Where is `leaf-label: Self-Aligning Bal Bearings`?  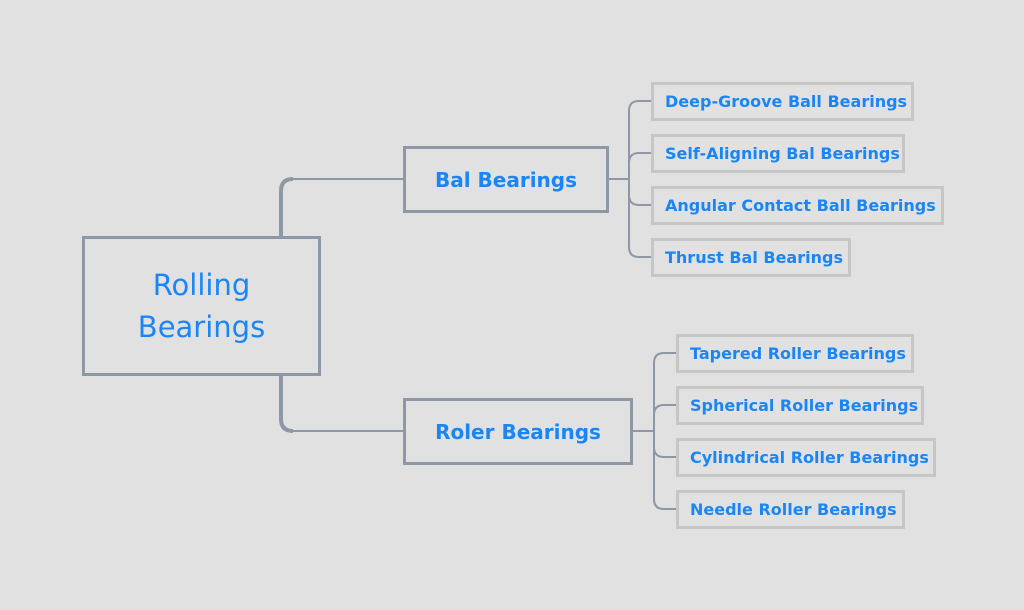
leaf-label: Self-Aligning Bal Bearings is located at coordinates (782, 153).